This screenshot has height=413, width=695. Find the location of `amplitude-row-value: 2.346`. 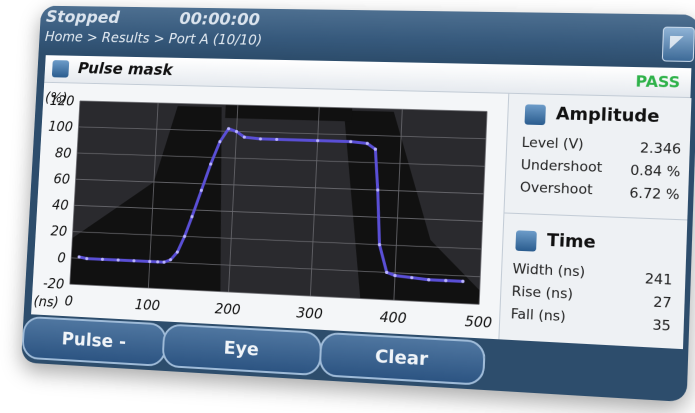

amplitude-row-value: 2.346 is located at coordinates (644, 148).